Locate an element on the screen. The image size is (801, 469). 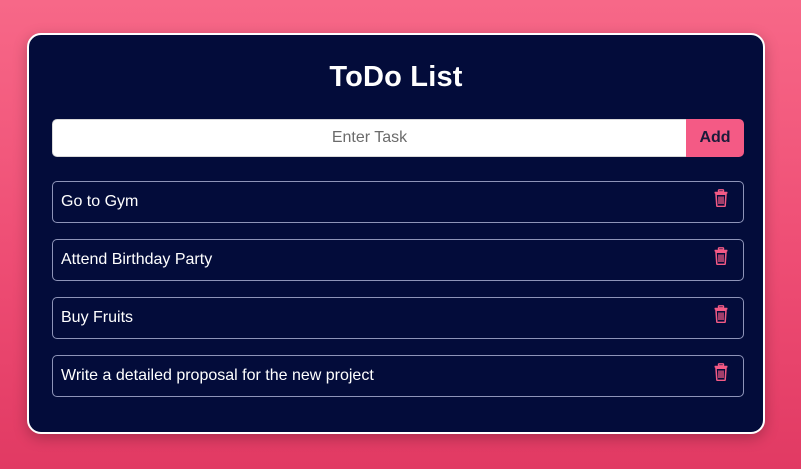
add-task-form: Add is located at coordinates (398, 138).